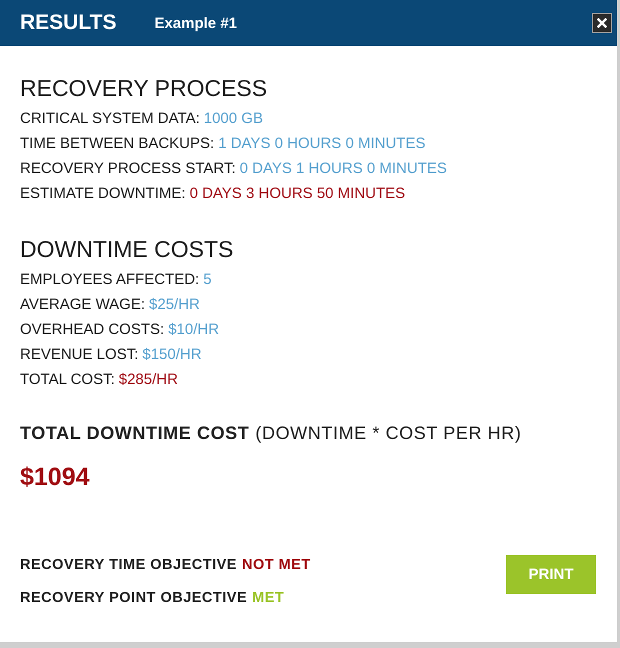 The image size is (620, 648). Describe the element at coordinates (110, 119) in the screenshot. I see `field-label: CRITICAL SYSTEM DATA:` at that location.